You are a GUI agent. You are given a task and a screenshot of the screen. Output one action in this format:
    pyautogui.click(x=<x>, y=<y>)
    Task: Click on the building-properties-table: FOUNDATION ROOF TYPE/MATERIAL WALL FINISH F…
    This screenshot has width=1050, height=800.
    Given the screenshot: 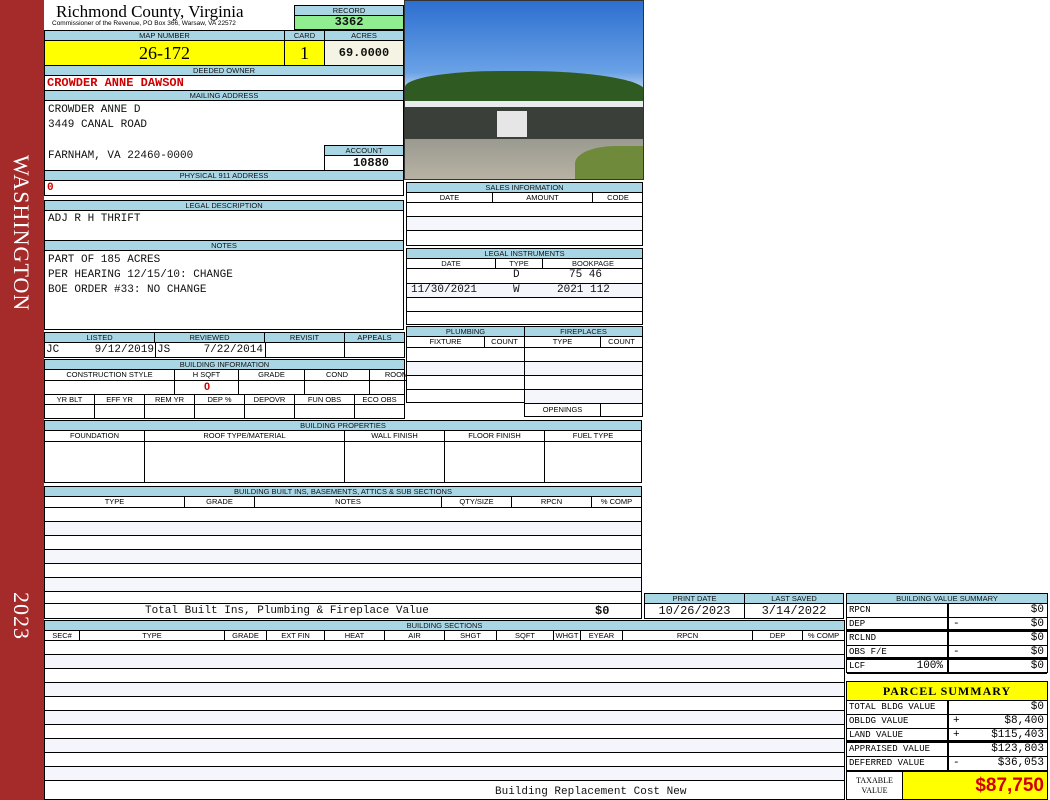 What is the action you would take?
    pyautogui.click(x=343, y=456)
    